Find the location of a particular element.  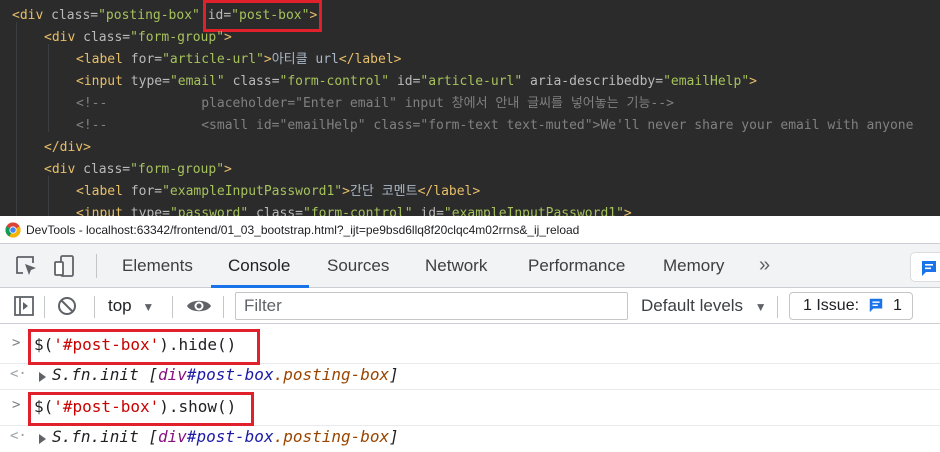

tab-elements: Elements is located at coordinates (157, 266).